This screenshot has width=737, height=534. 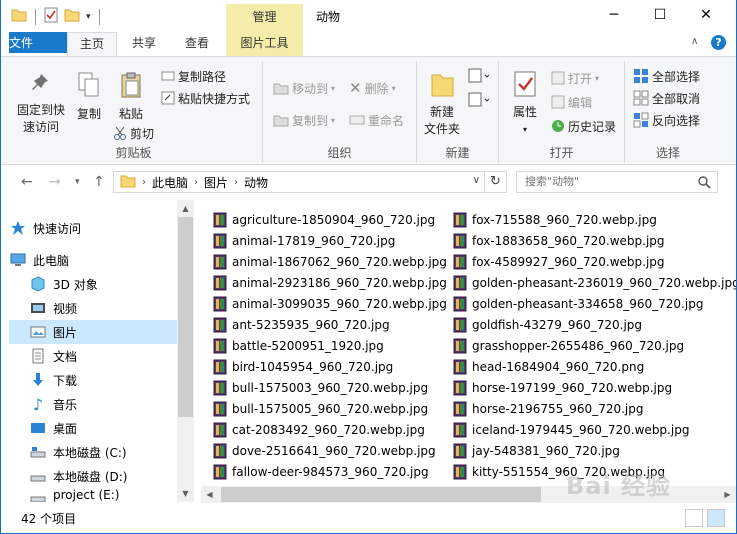 What do you see at coordinates (666, 120) in the screenshot?
I see `invert-selection-button: 反向选择` at bounding box center [666, 120].